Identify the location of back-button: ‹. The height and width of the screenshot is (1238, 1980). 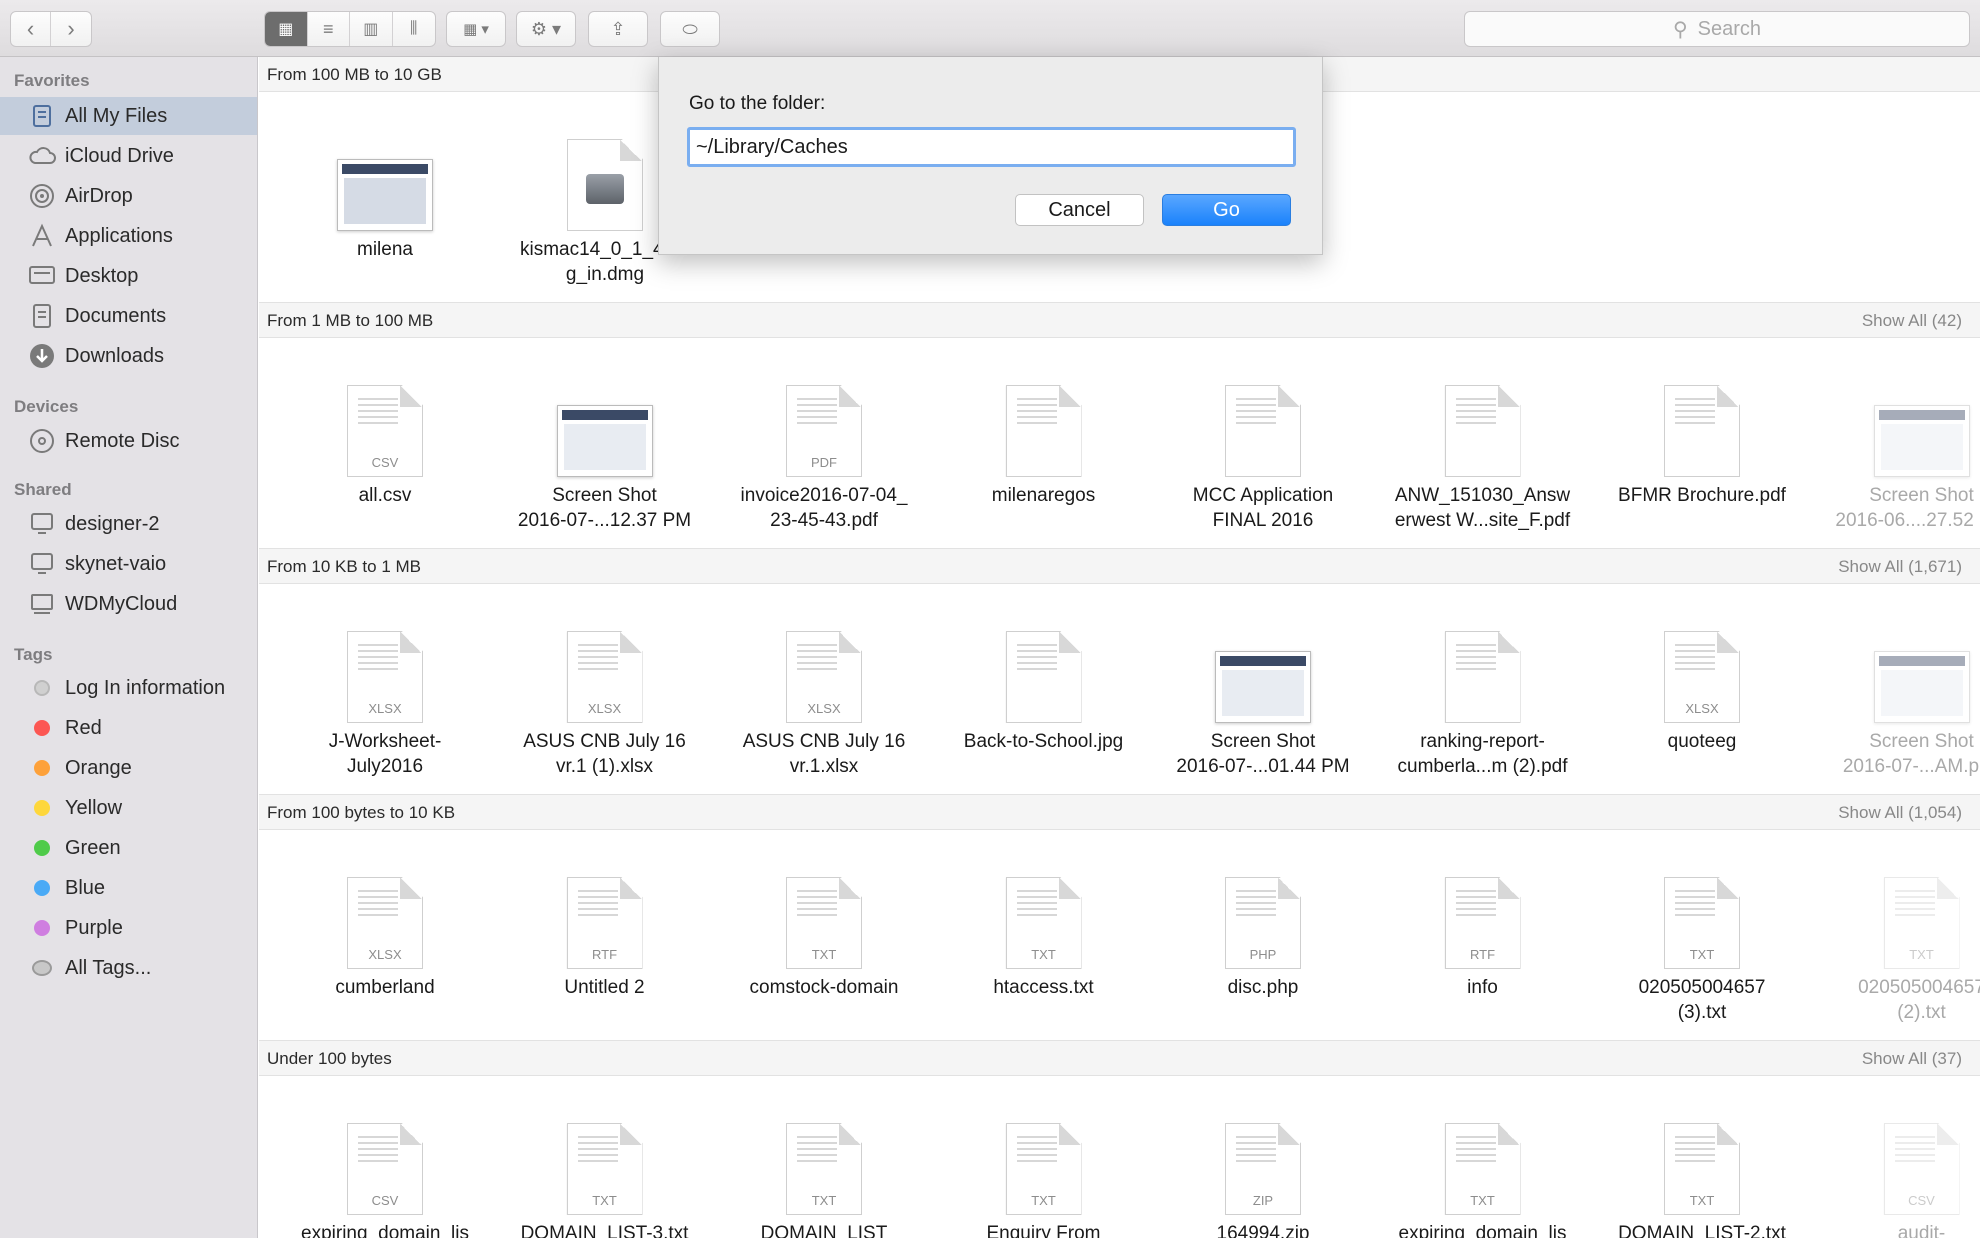
(31, 29).